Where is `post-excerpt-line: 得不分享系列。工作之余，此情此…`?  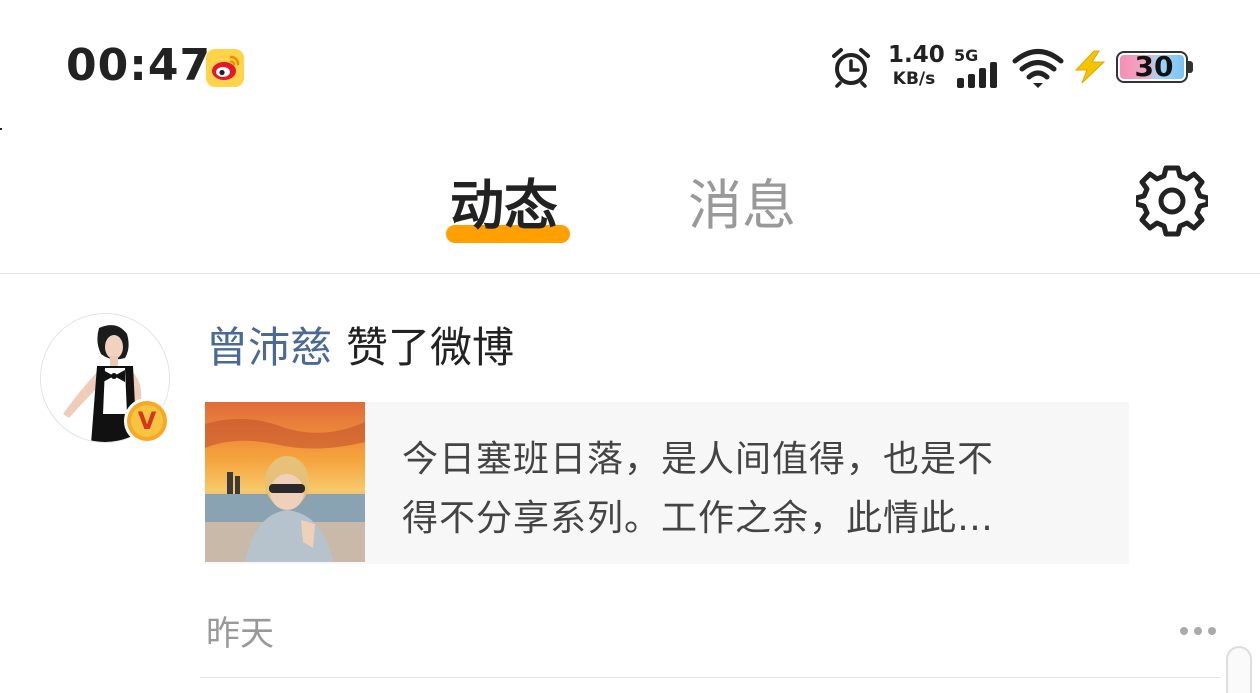
post-excerpt-line: 得不分享系列。工作之余，此情此… is located at coordinates (698, 518).